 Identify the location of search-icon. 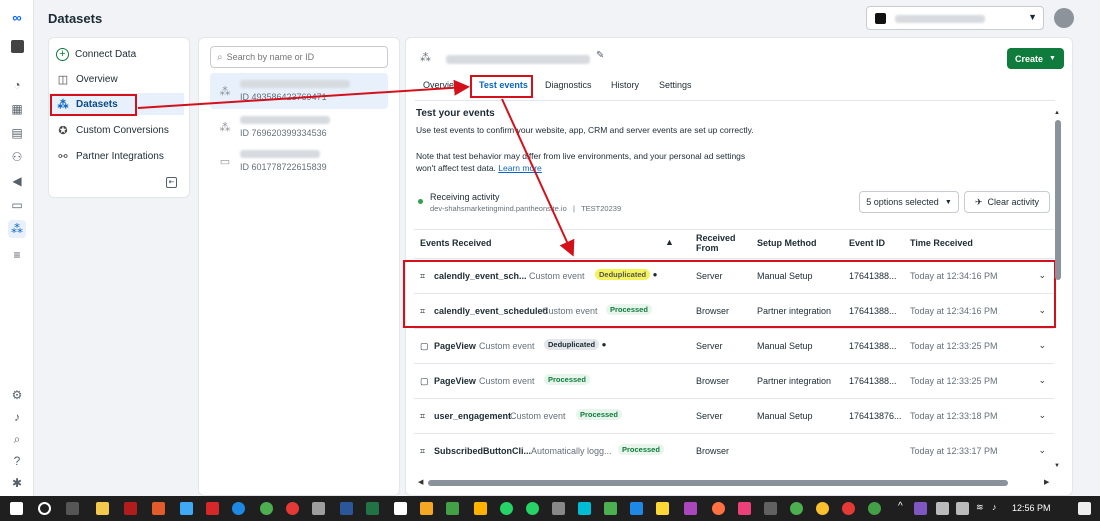
(44, 508).